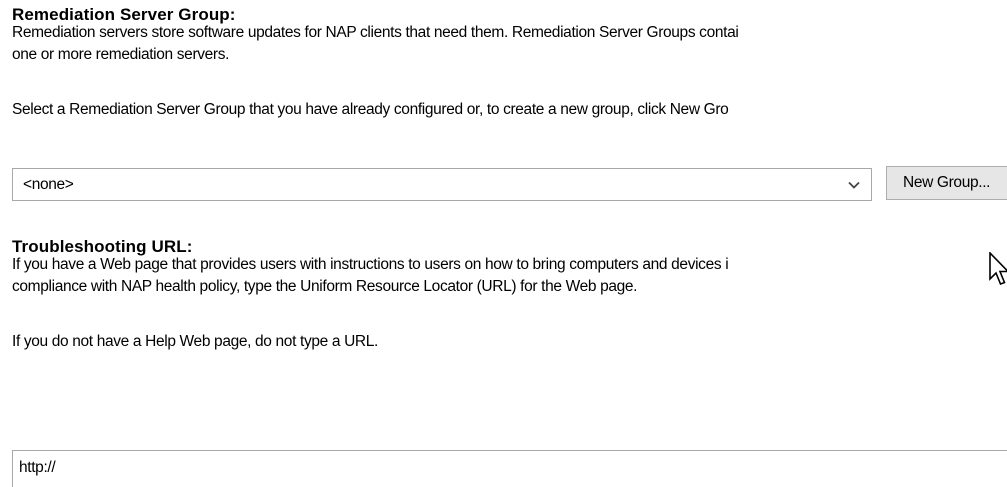 The image size is (1007, 487). I want to click on chevron-down-icon, so click(854, 185).